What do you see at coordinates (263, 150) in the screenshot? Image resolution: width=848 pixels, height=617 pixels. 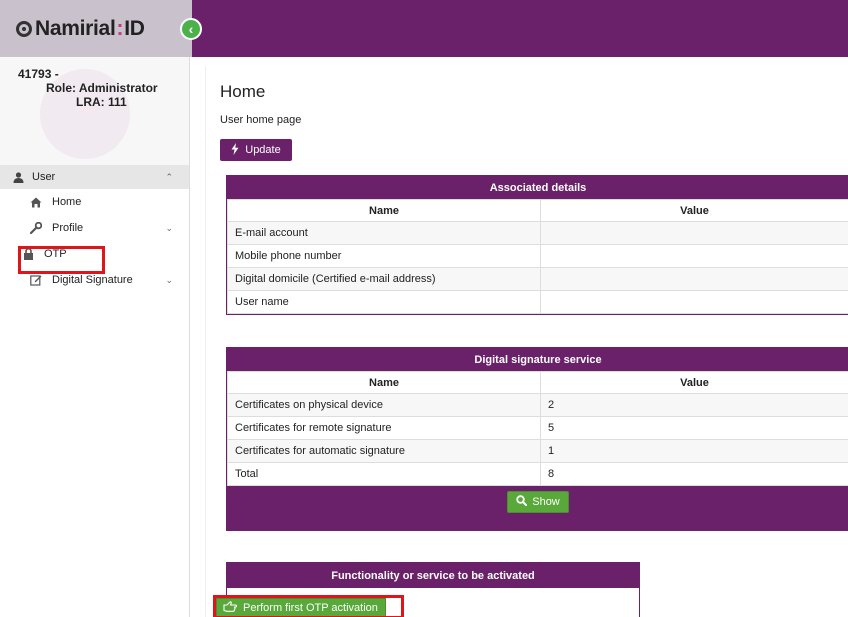 I see `update-button-label: Update` at bounding box center [263, 150].